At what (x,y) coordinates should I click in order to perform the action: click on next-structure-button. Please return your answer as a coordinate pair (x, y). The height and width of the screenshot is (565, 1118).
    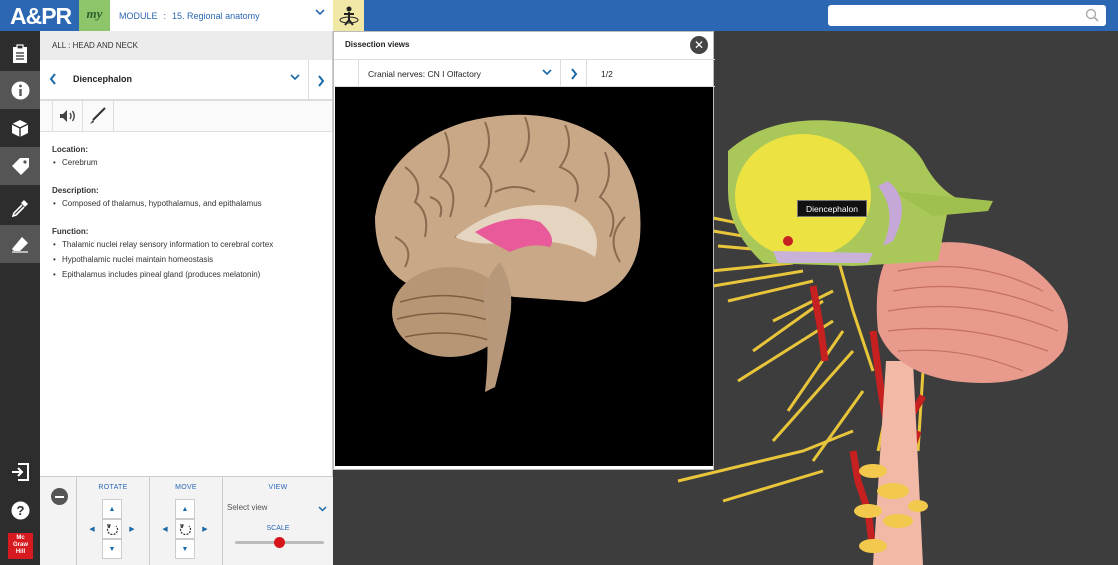
    Looking at the image, I should click on (320, 80).